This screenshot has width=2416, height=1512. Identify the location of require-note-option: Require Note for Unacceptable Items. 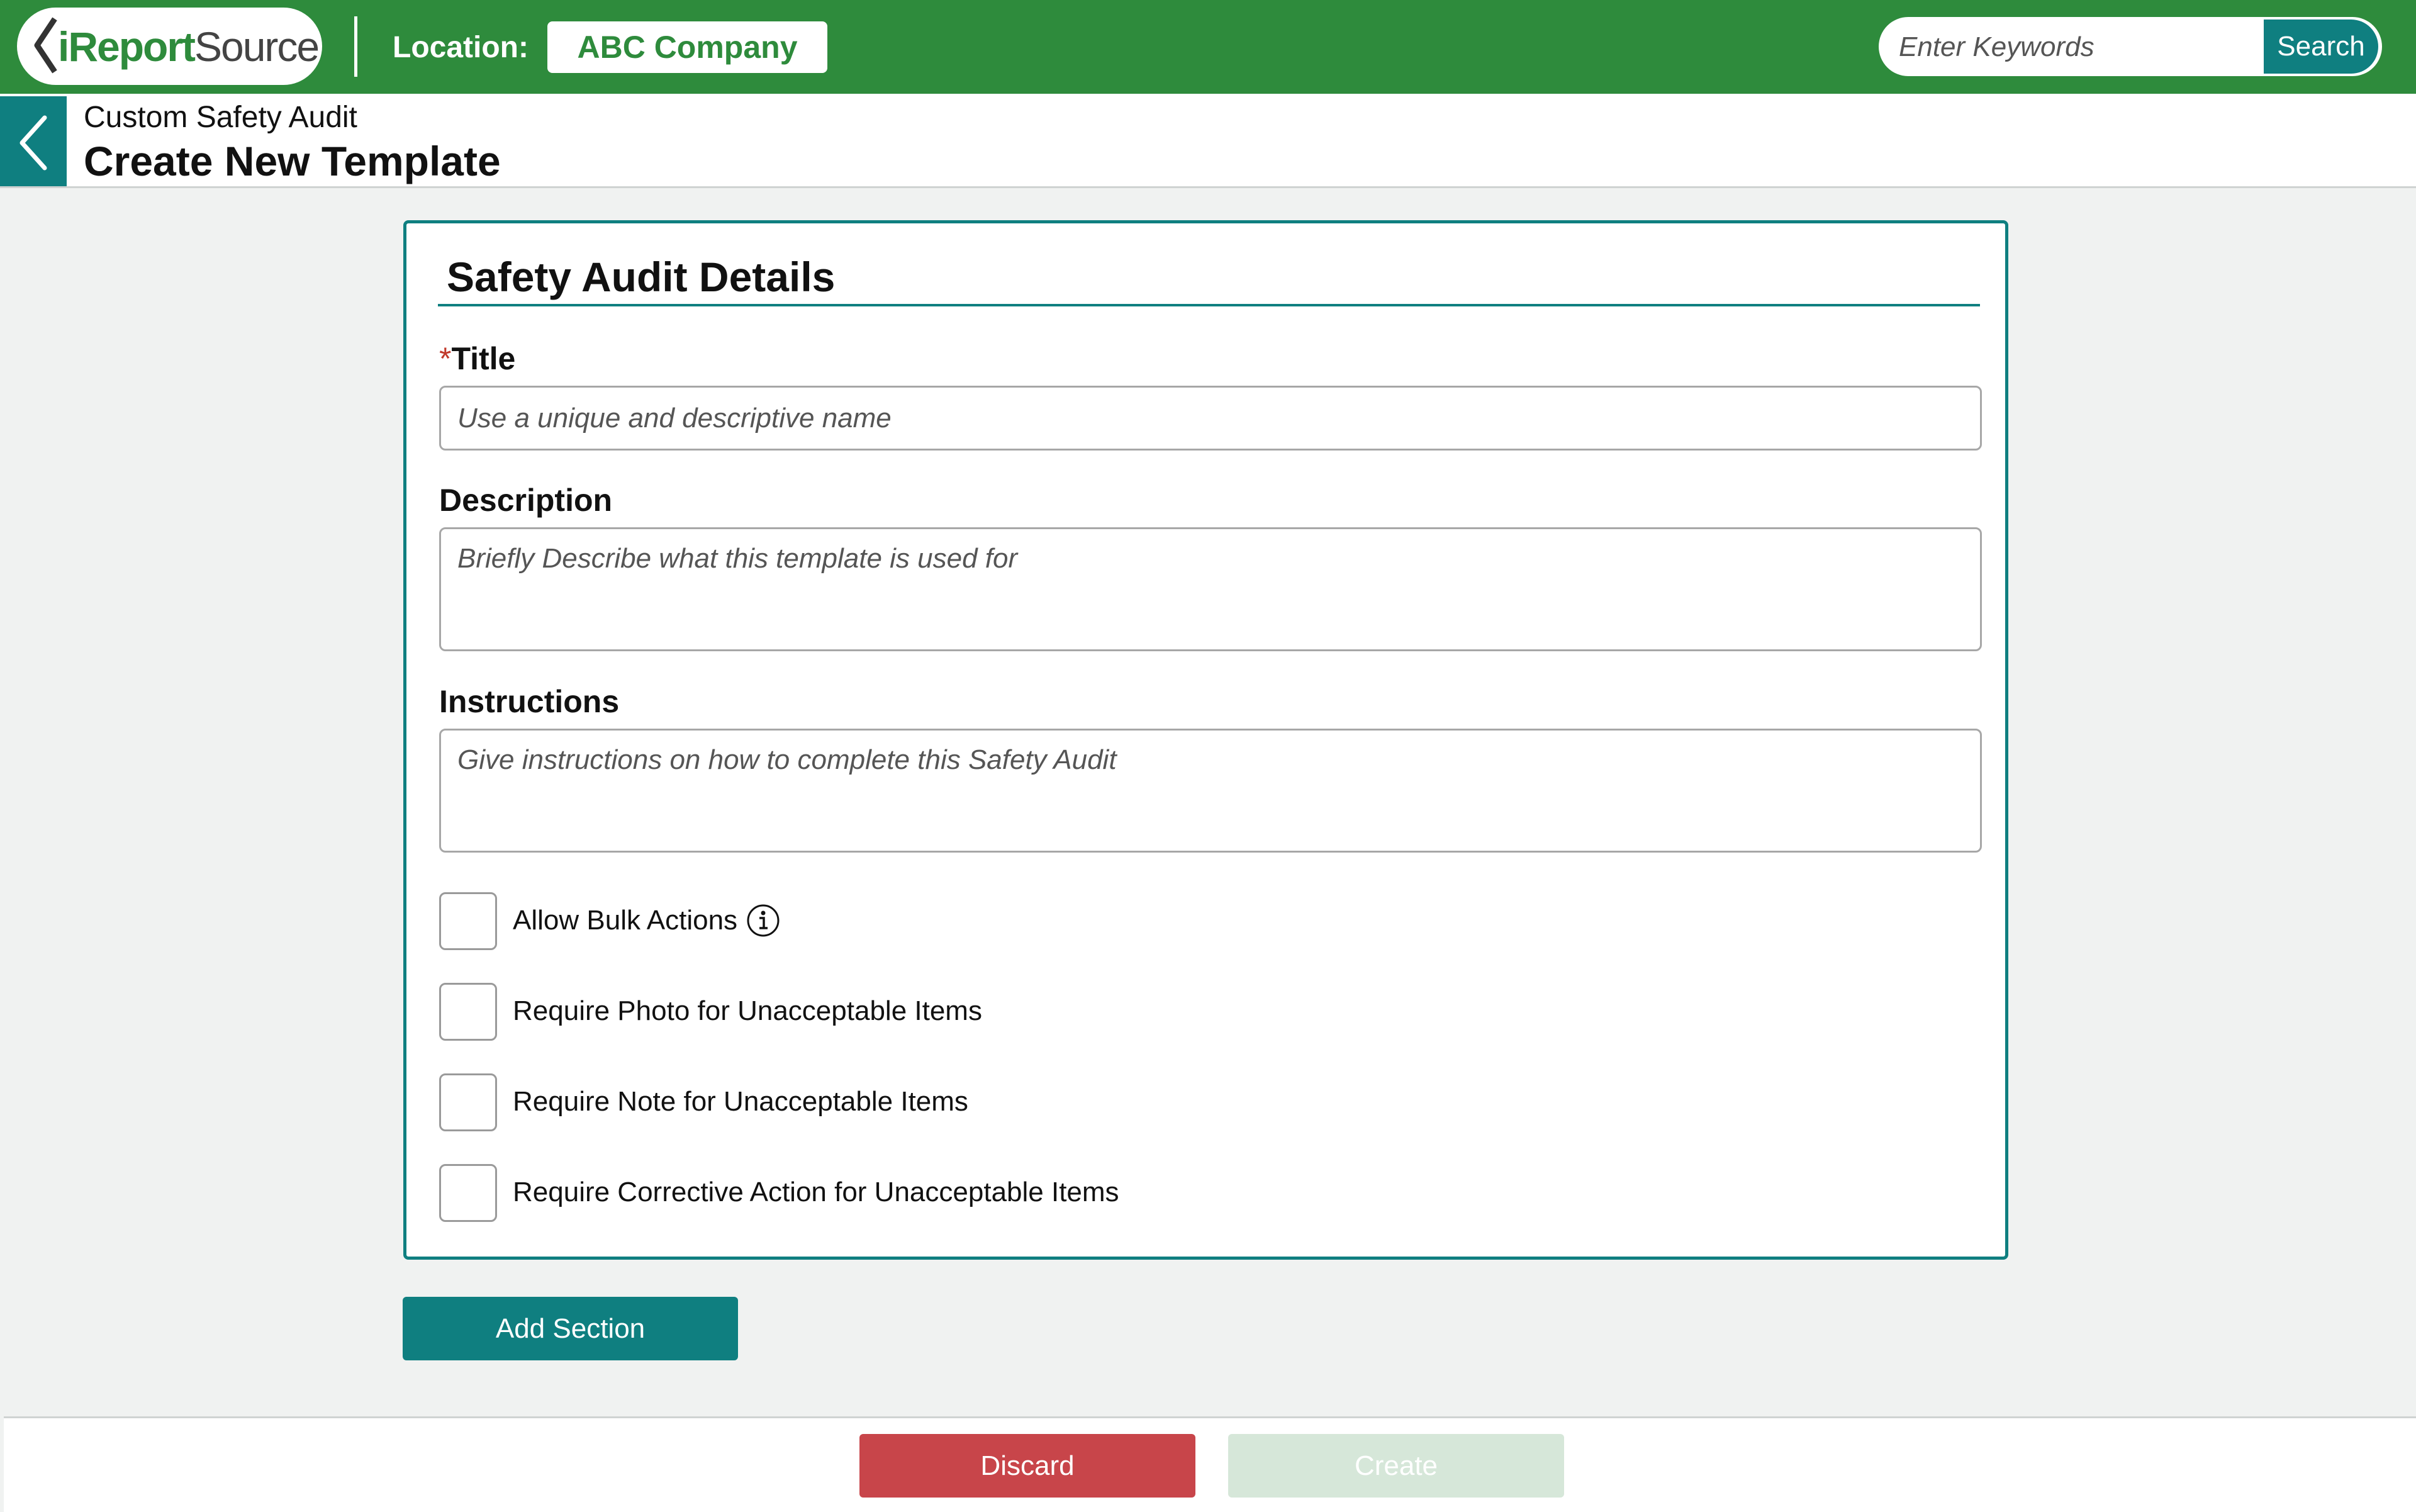
(942, 1102).